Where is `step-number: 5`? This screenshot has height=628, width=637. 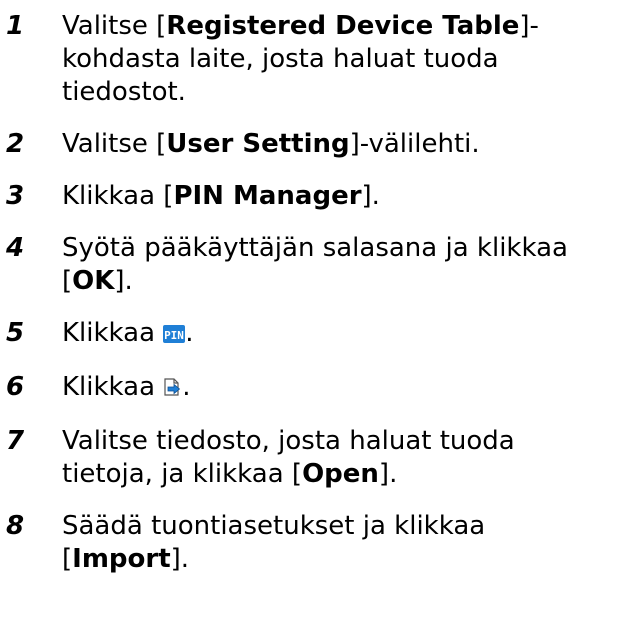 step-number: 5 is located at coordinates (15, 333).